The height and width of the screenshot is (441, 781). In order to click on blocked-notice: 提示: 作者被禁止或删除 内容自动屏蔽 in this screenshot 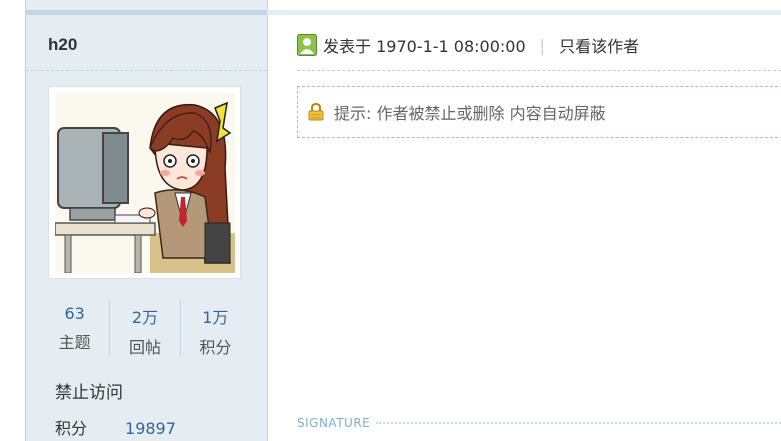, I will do `click(539, 112)`.